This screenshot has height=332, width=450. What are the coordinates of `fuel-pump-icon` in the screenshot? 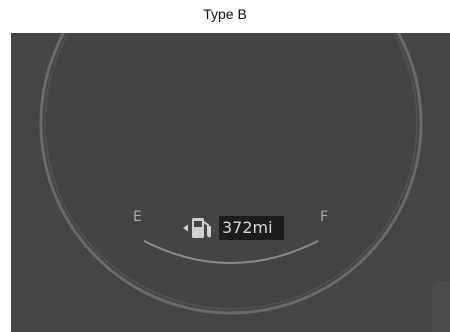 It's located at (197, 228).